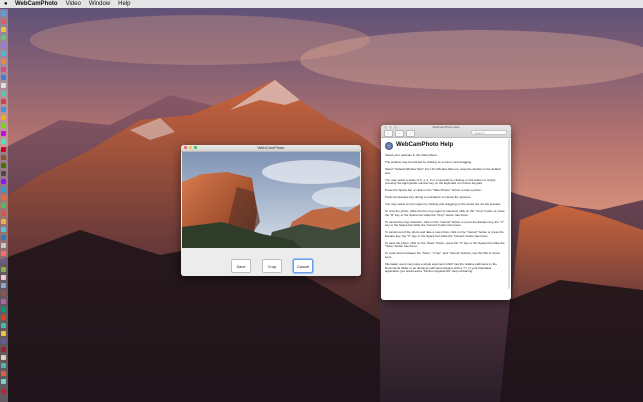 This screenshot has height=402, width=643. What do you see at coordinates (446, 127) in the screenshot?
I see `help-window-title: WebCamPhoto Help` at bounding box center [446, 127].